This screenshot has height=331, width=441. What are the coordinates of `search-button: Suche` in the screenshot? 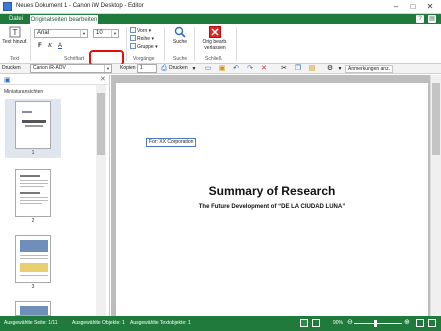 It's located at (180, 35).